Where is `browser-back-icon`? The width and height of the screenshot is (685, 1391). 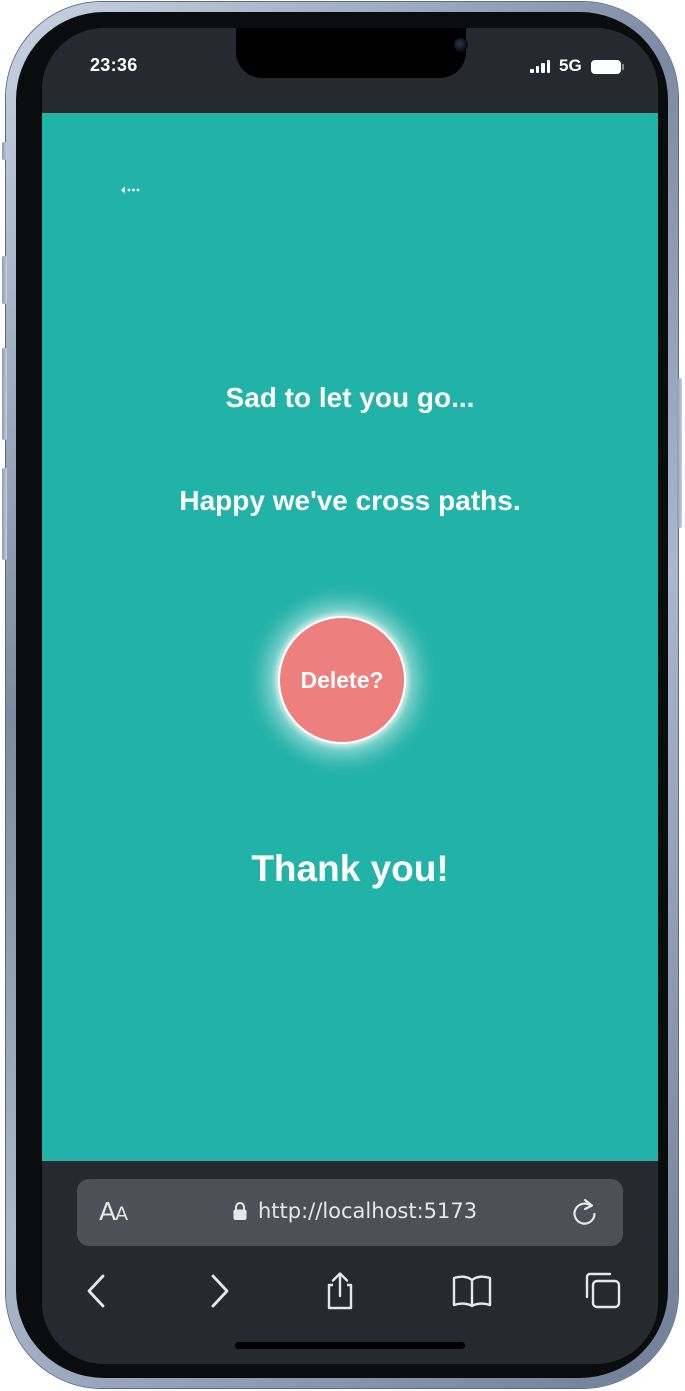
browser-back-icon is located at coordinates (98, 1291).